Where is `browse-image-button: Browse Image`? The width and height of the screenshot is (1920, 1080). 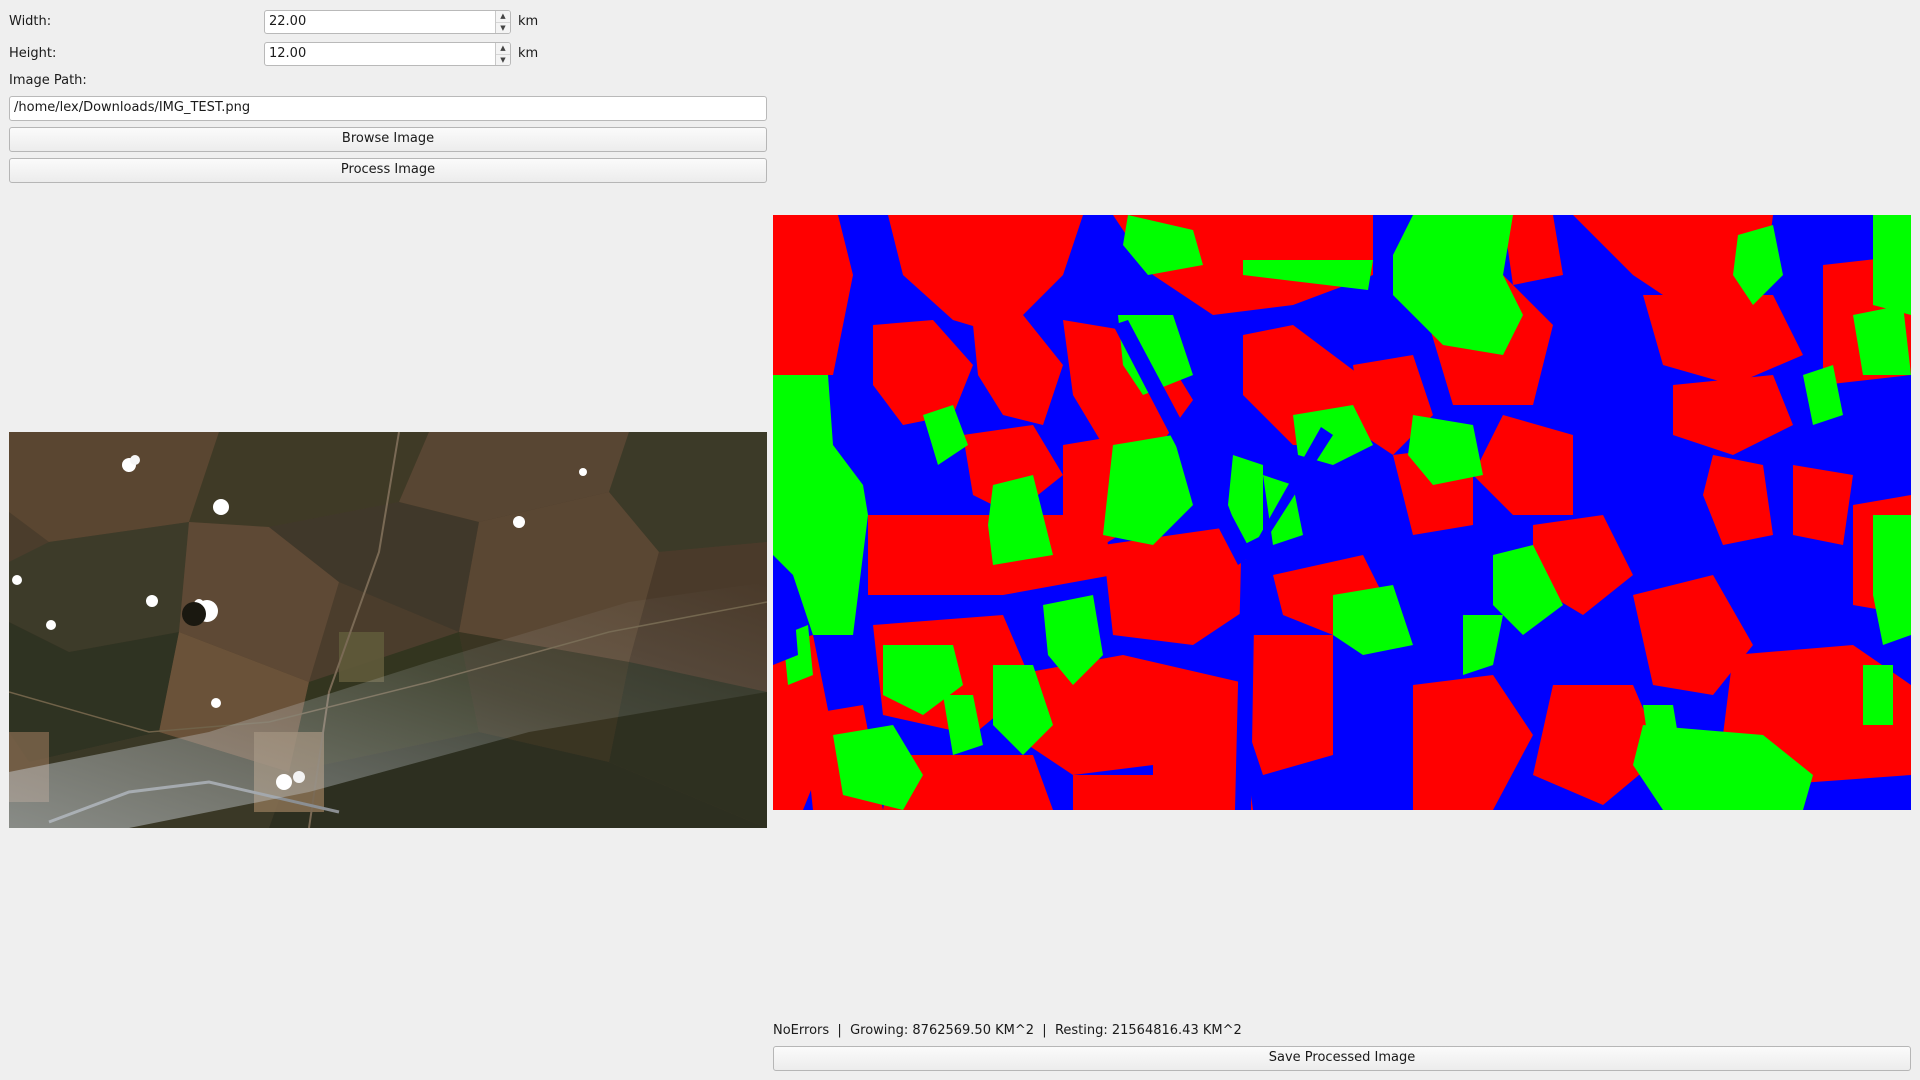
browse-image-button: Browse Image is located at coordinates (388, 139).